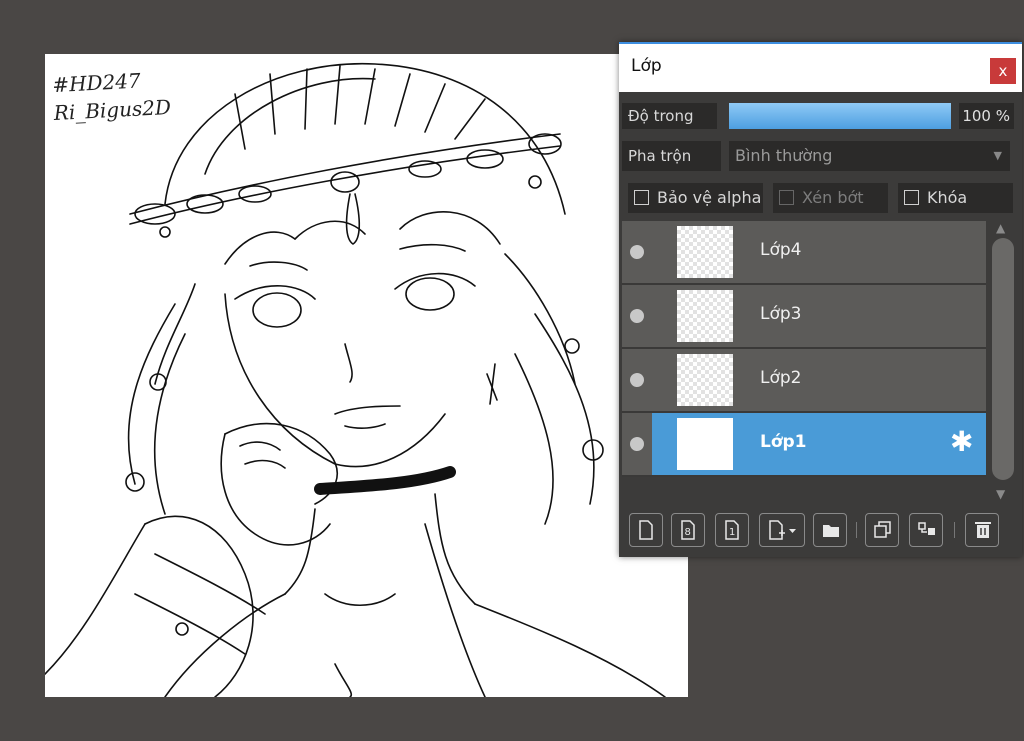 This screenshot has height=741, width=1024. I want to click on clipping-checkbox: Xén bớt, so click(830, 198).